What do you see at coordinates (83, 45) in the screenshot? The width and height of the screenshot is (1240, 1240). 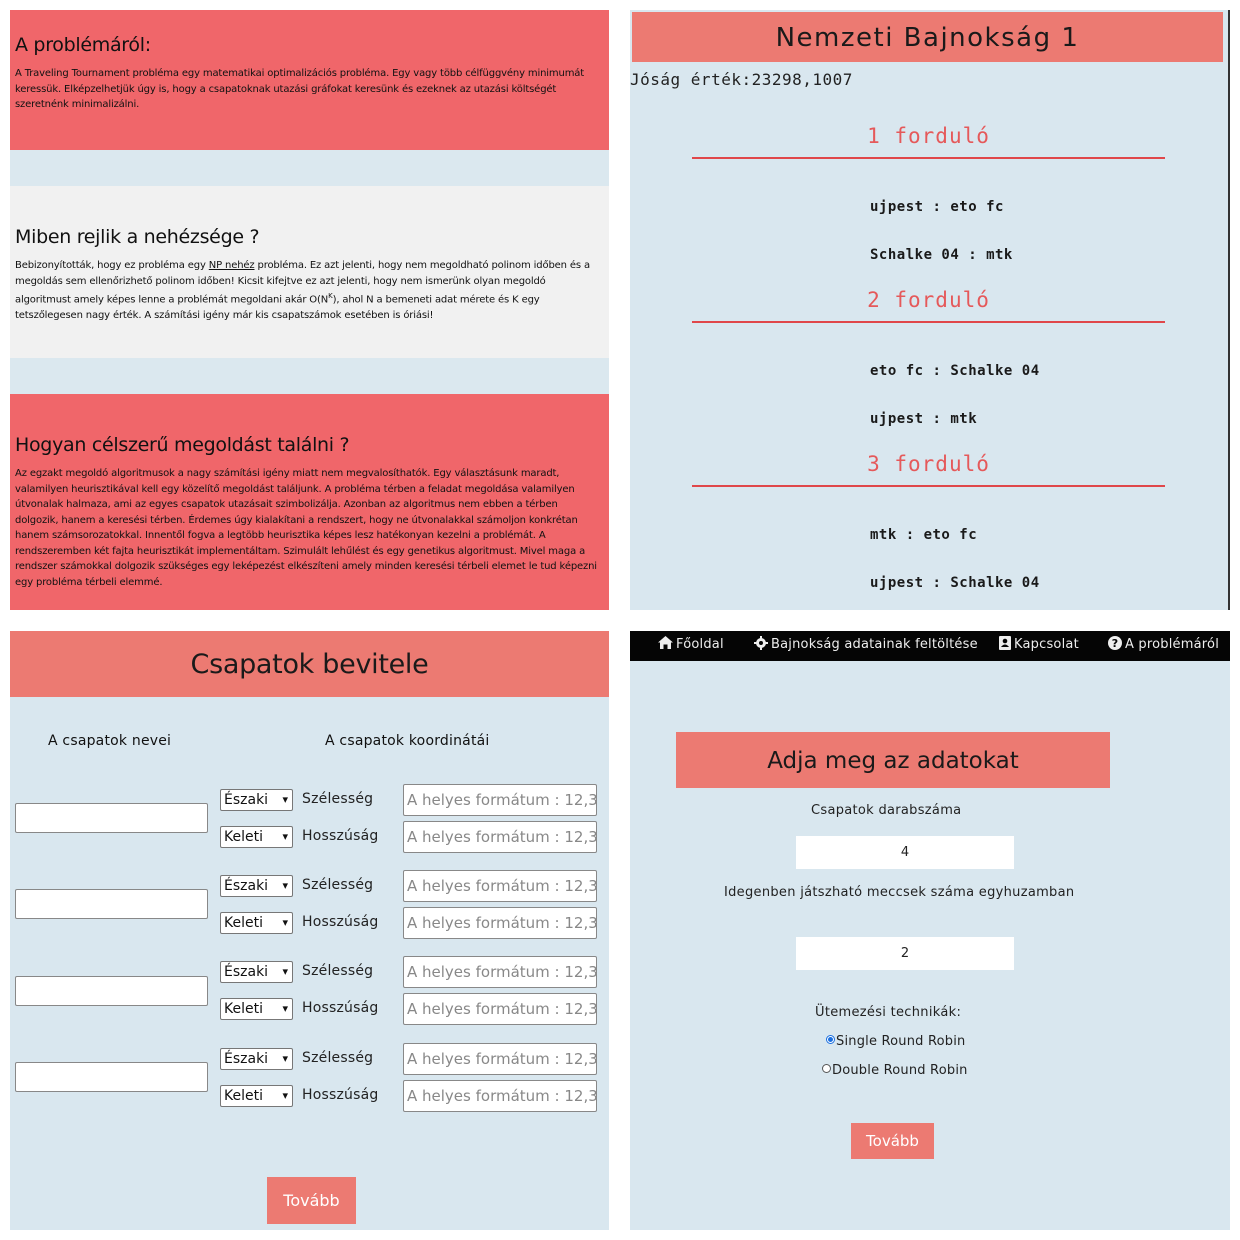 I see `section-heading: A problémáról:` at bounding box center [83, 45].